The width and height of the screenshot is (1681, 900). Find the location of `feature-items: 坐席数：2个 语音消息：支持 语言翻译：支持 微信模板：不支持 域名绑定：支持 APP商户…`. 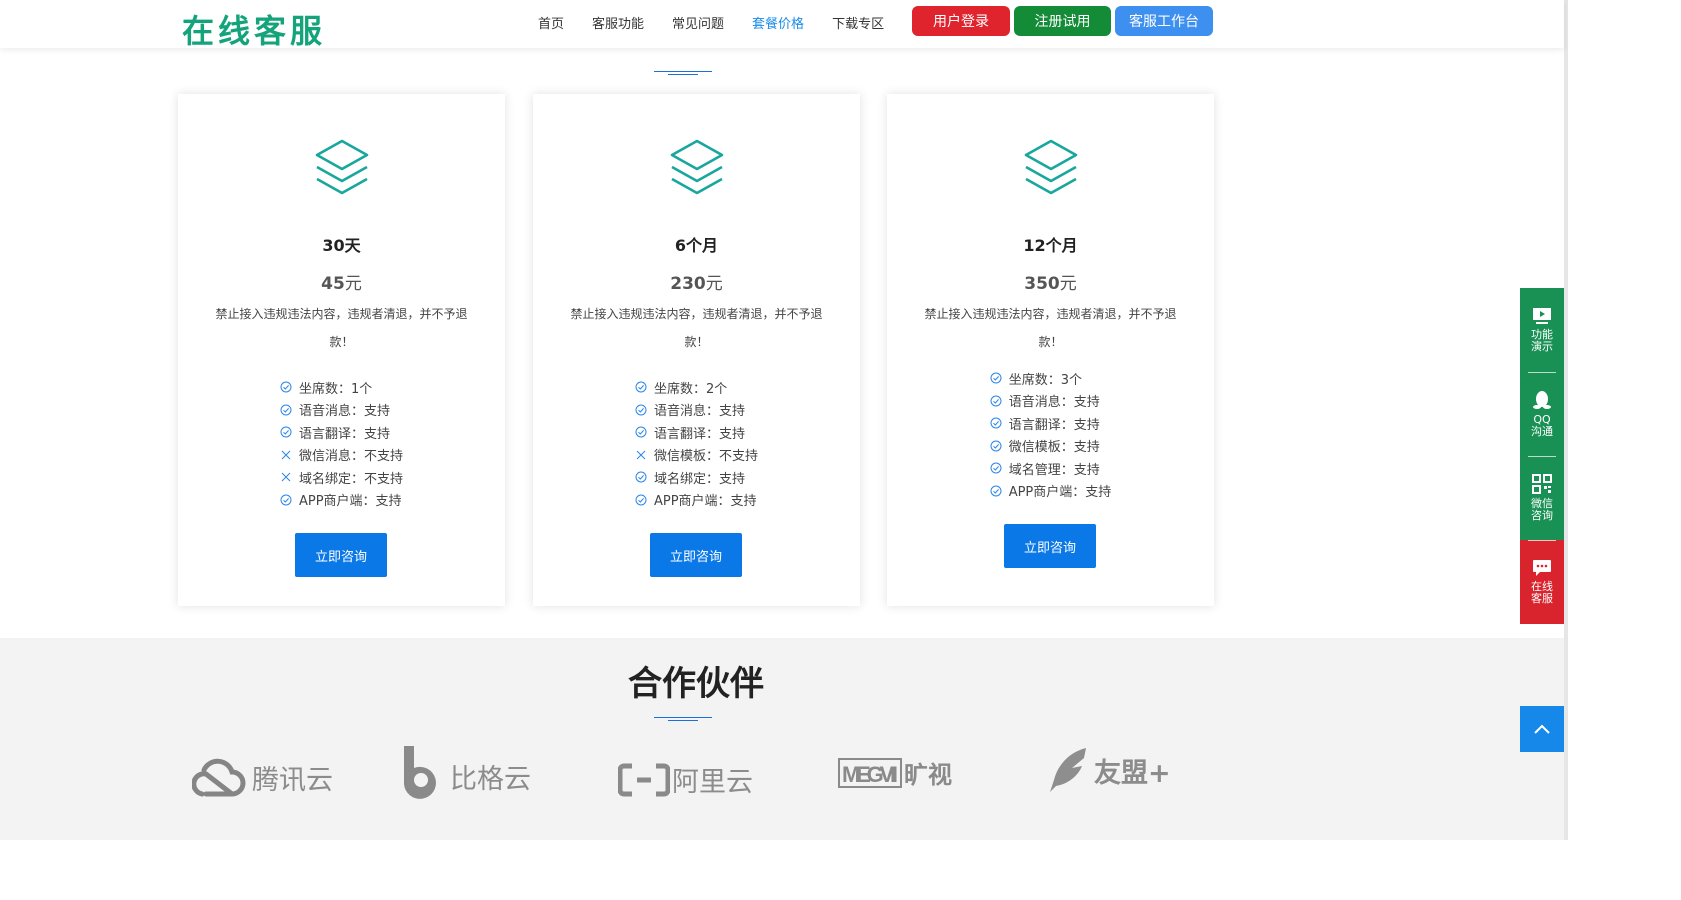

feature-items: 坐席数：2个 语音消息：支持 语言翻译：支持 微信模板：不支持 域名绑定：支持 APP商户… is located at coordinates (696, 443).